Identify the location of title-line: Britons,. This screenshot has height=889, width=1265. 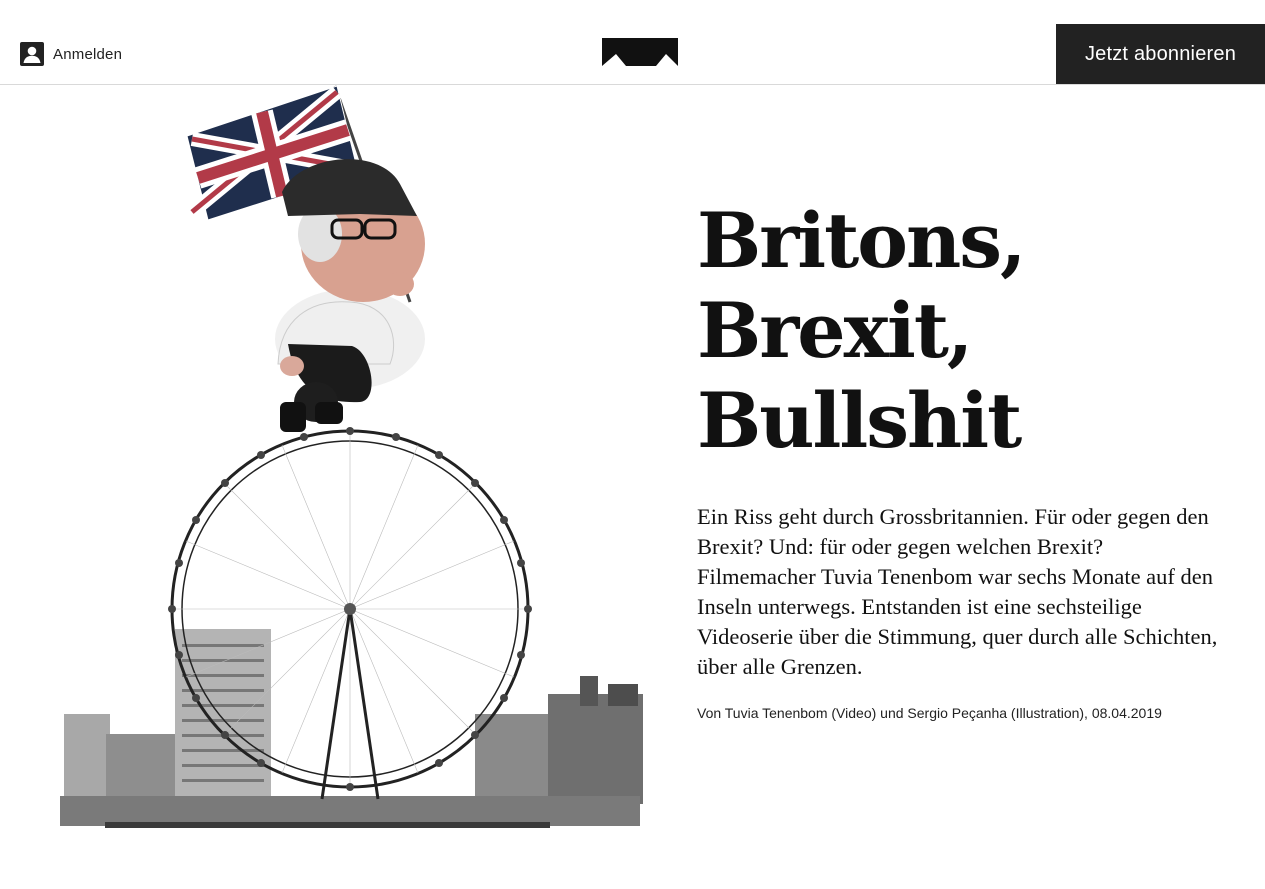
(861, 240).